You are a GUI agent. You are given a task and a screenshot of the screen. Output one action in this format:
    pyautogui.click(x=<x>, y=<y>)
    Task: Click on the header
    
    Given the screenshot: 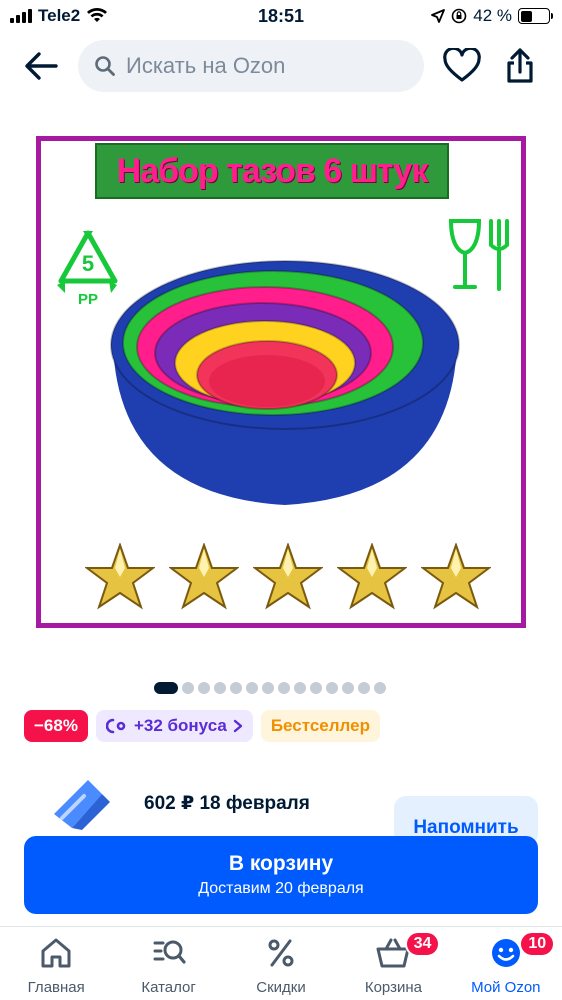 What is the action you would take?
    pyautogui.click(x=281, y=66)
    